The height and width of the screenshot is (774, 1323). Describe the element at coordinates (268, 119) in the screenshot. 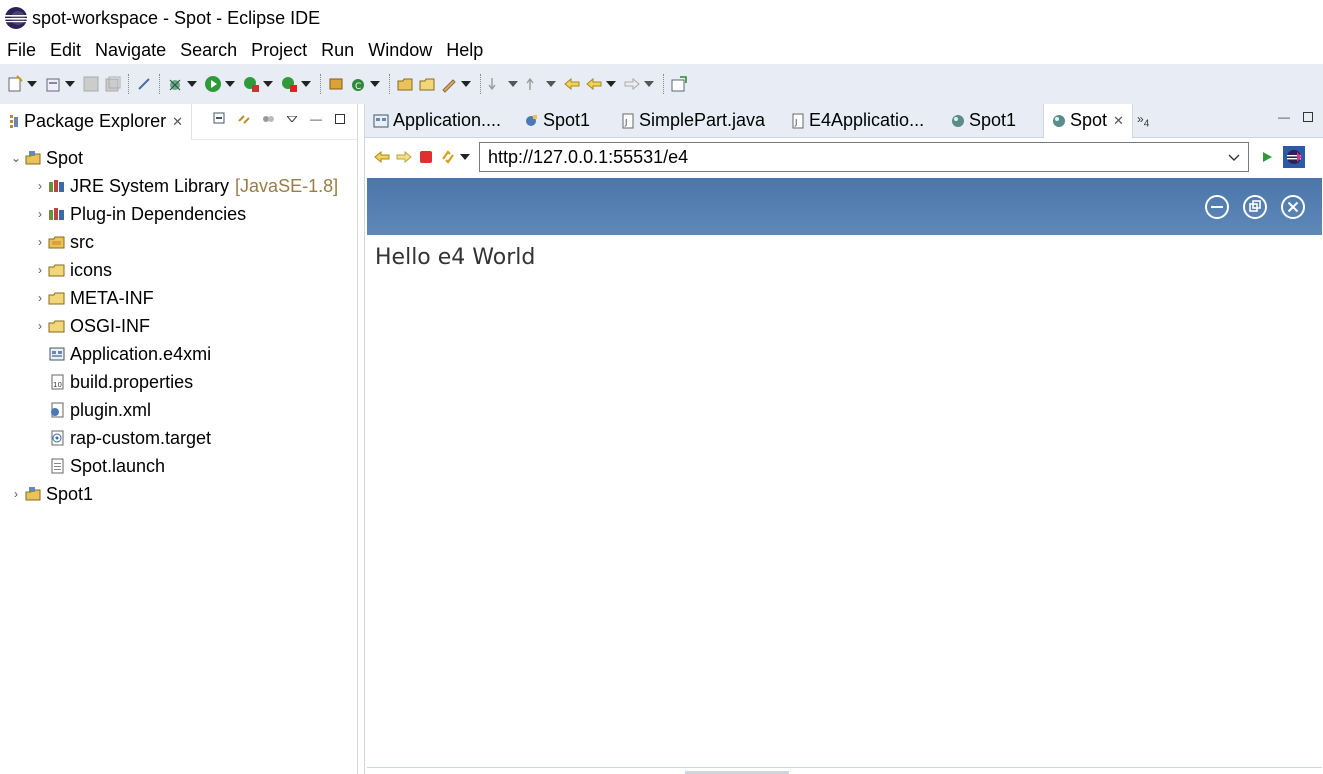

I see `filter-icon` at that location.